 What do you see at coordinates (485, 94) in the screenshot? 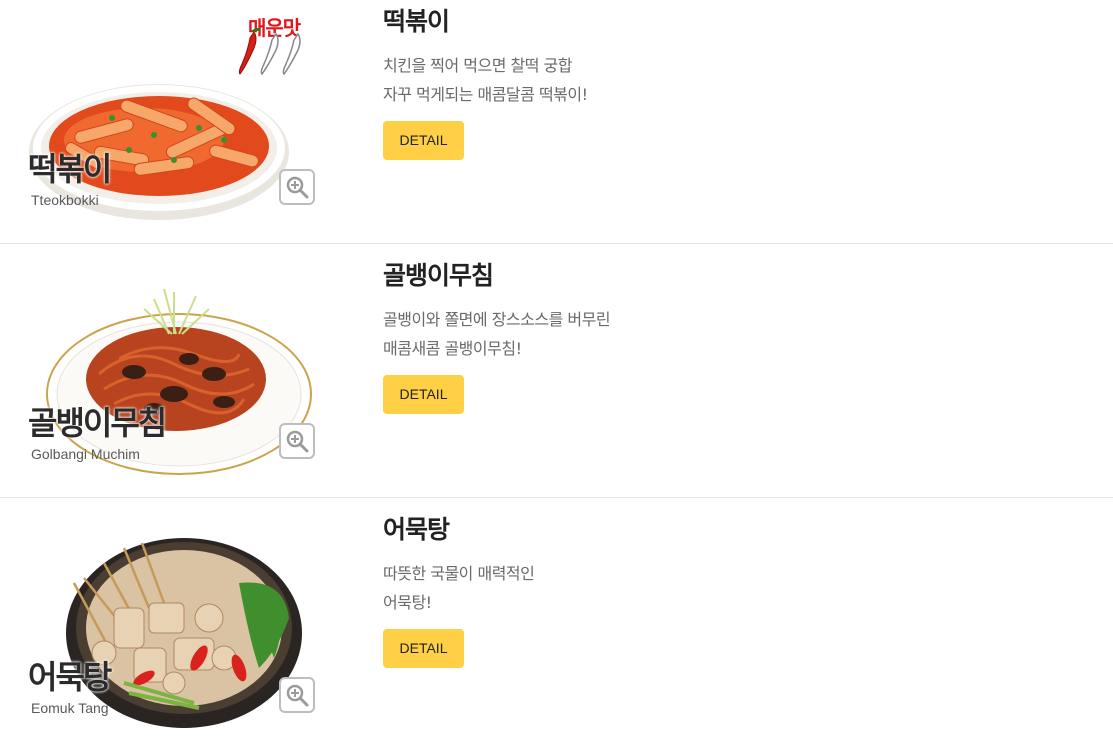
I see `description-line: 자꾸 먹게되는 매콤달콤 떡볶이!` at bounding box center [485, 94].